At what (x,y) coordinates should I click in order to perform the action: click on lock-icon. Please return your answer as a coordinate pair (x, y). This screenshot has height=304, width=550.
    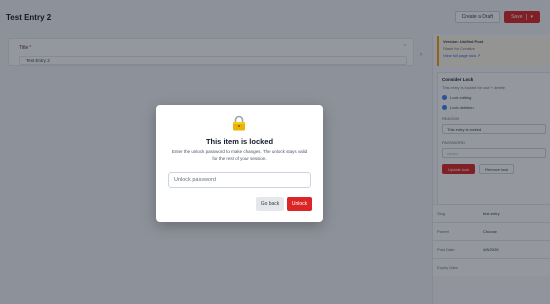
    Looking at the image, I should click on (239, 123).